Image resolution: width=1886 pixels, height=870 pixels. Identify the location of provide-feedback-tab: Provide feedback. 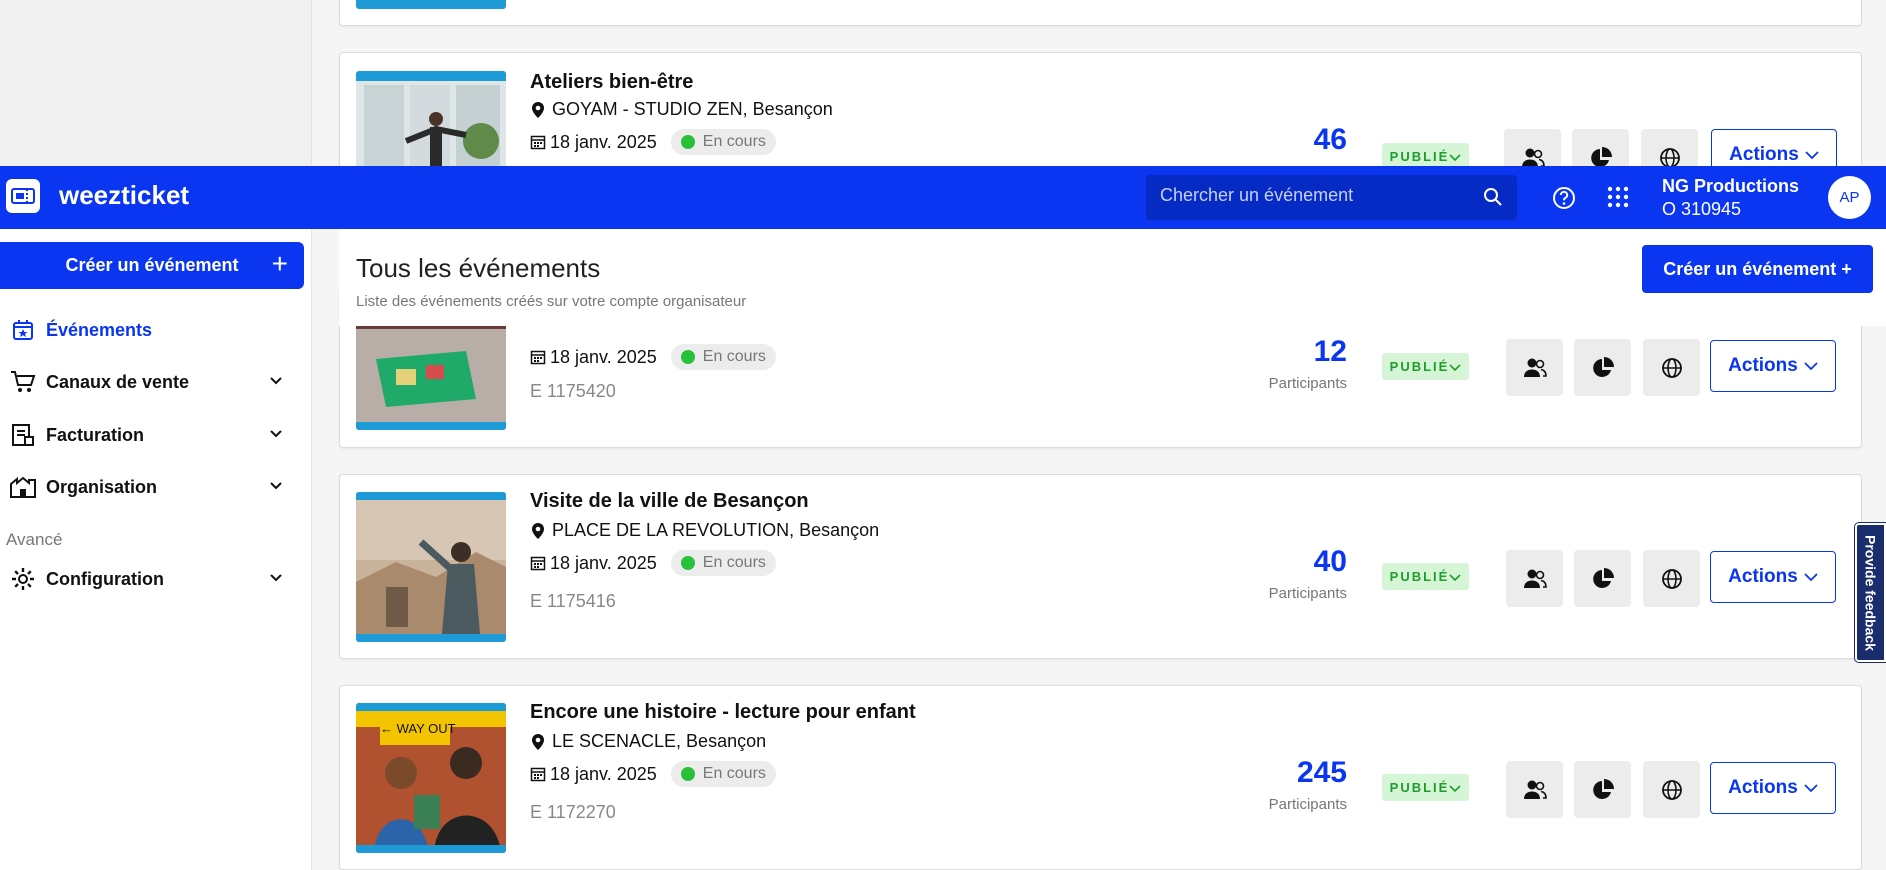
(1870, 592).